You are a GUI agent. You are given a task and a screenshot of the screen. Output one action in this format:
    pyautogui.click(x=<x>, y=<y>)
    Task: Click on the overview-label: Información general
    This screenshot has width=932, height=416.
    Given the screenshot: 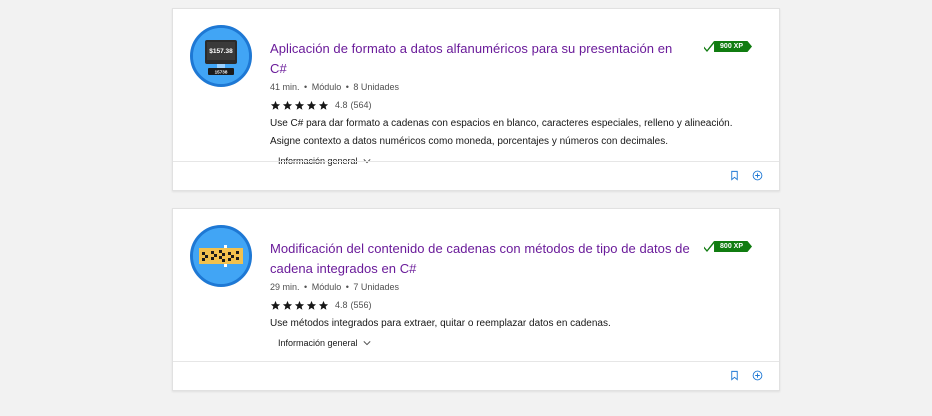 What is the action you would take?
    pyautogui.click(x=318, y=343)
    